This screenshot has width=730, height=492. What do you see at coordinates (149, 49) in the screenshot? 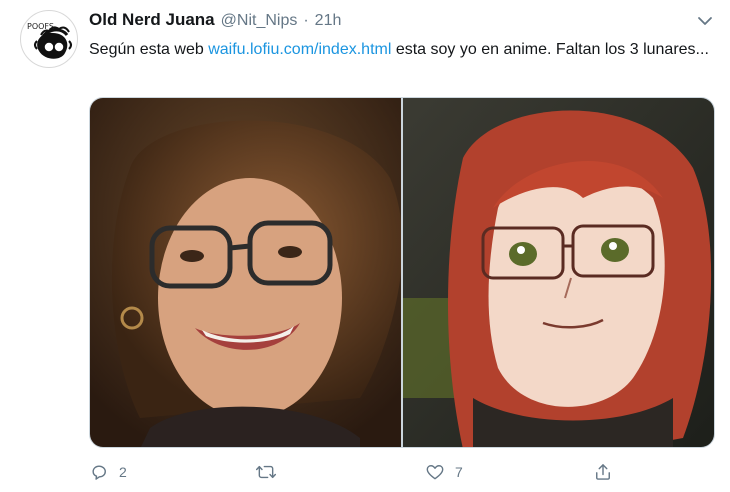
I see `tweet-text-part: Según esta web` at bounding box center [149, 49].